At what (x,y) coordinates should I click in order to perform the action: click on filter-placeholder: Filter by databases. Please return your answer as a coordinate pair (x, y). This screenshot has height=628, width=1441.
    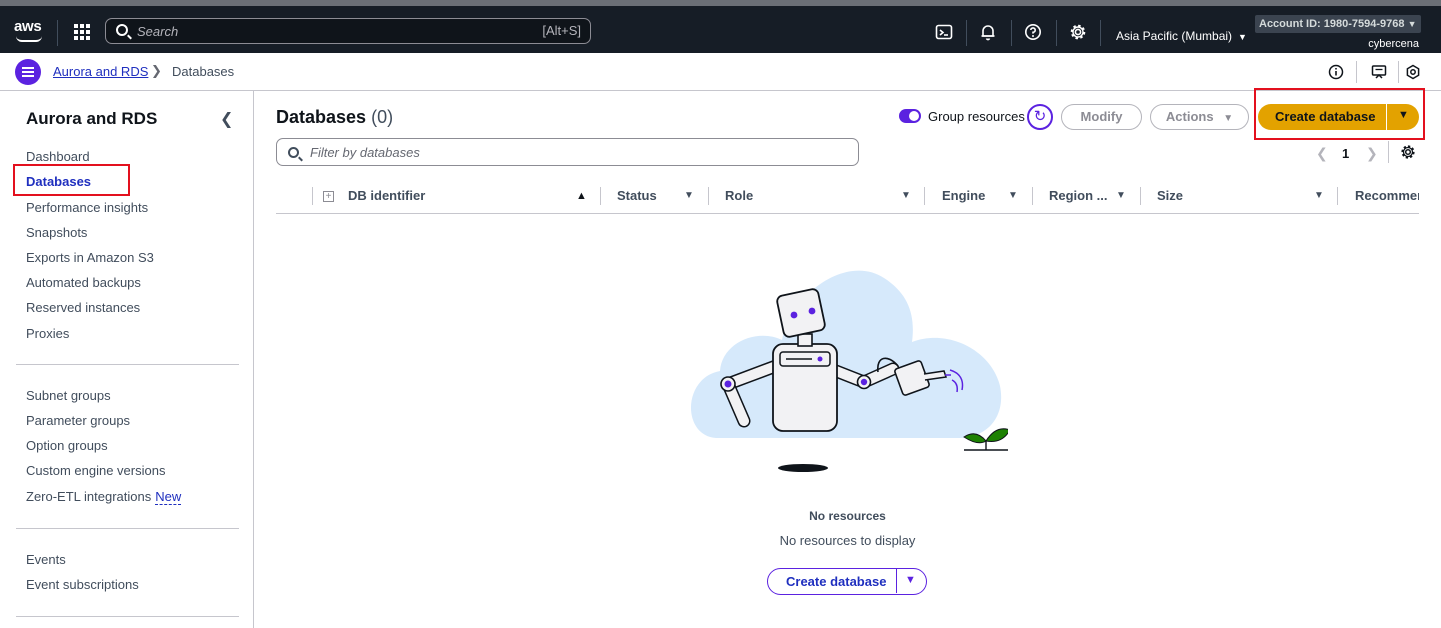
    Looking at the image, I should click on (365, 152).